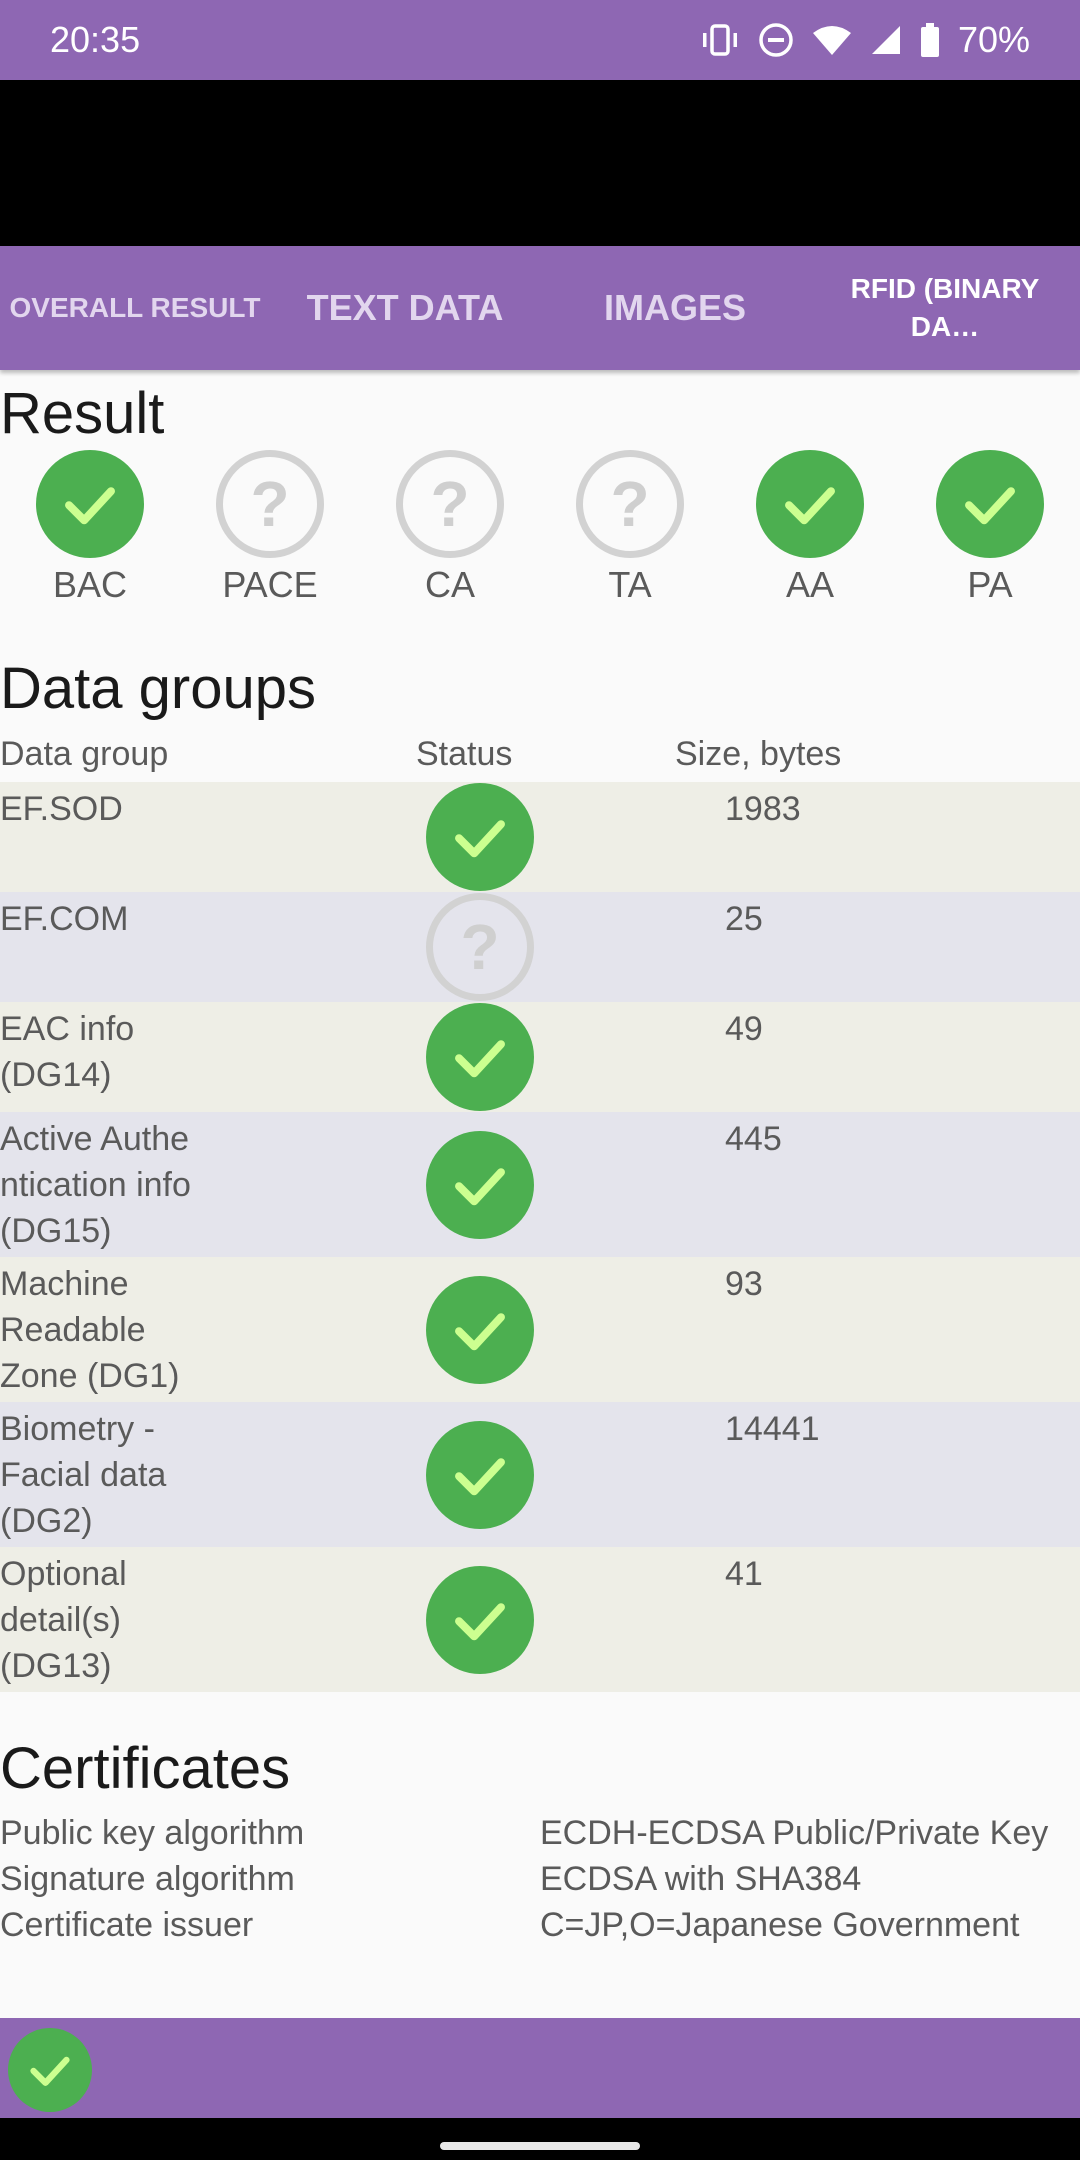 This screenshot has height=2160, width=1080. I want to click on result-item-label: TA, so click(630, 584).